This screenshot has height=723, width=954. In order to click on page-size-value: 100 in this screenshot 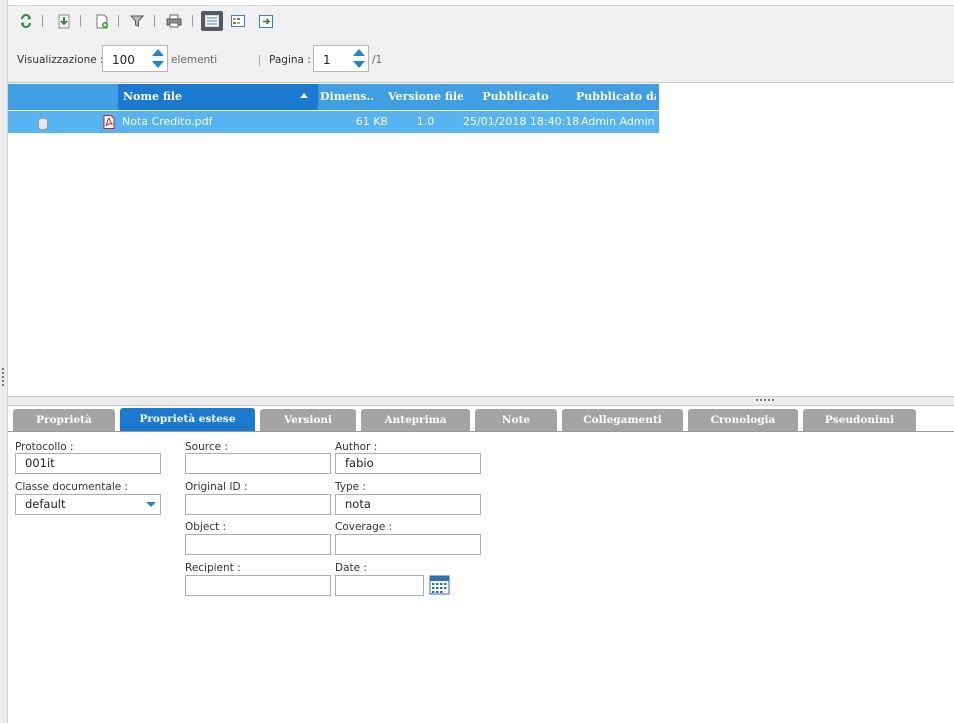, I will do `click(123, 60)`.